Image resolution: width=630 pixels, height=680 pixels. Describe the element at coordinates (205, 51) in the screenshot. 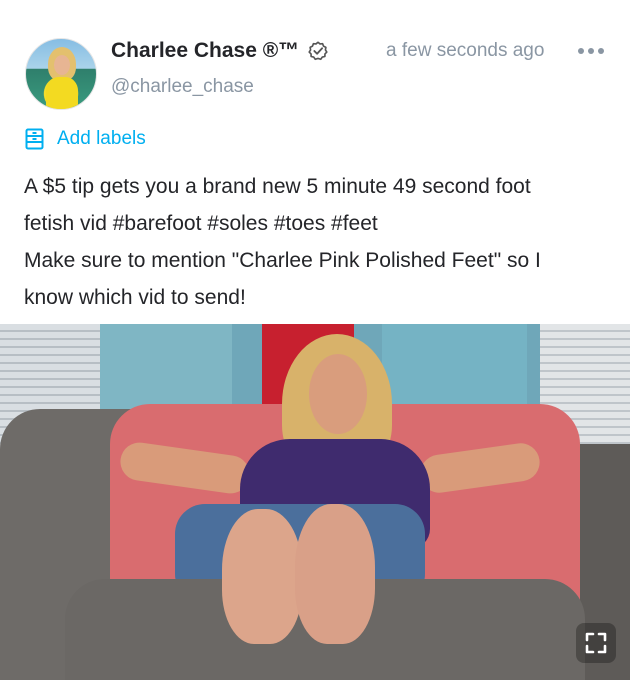

I see `author-display-name: Charlee Chase ®™` at that location.